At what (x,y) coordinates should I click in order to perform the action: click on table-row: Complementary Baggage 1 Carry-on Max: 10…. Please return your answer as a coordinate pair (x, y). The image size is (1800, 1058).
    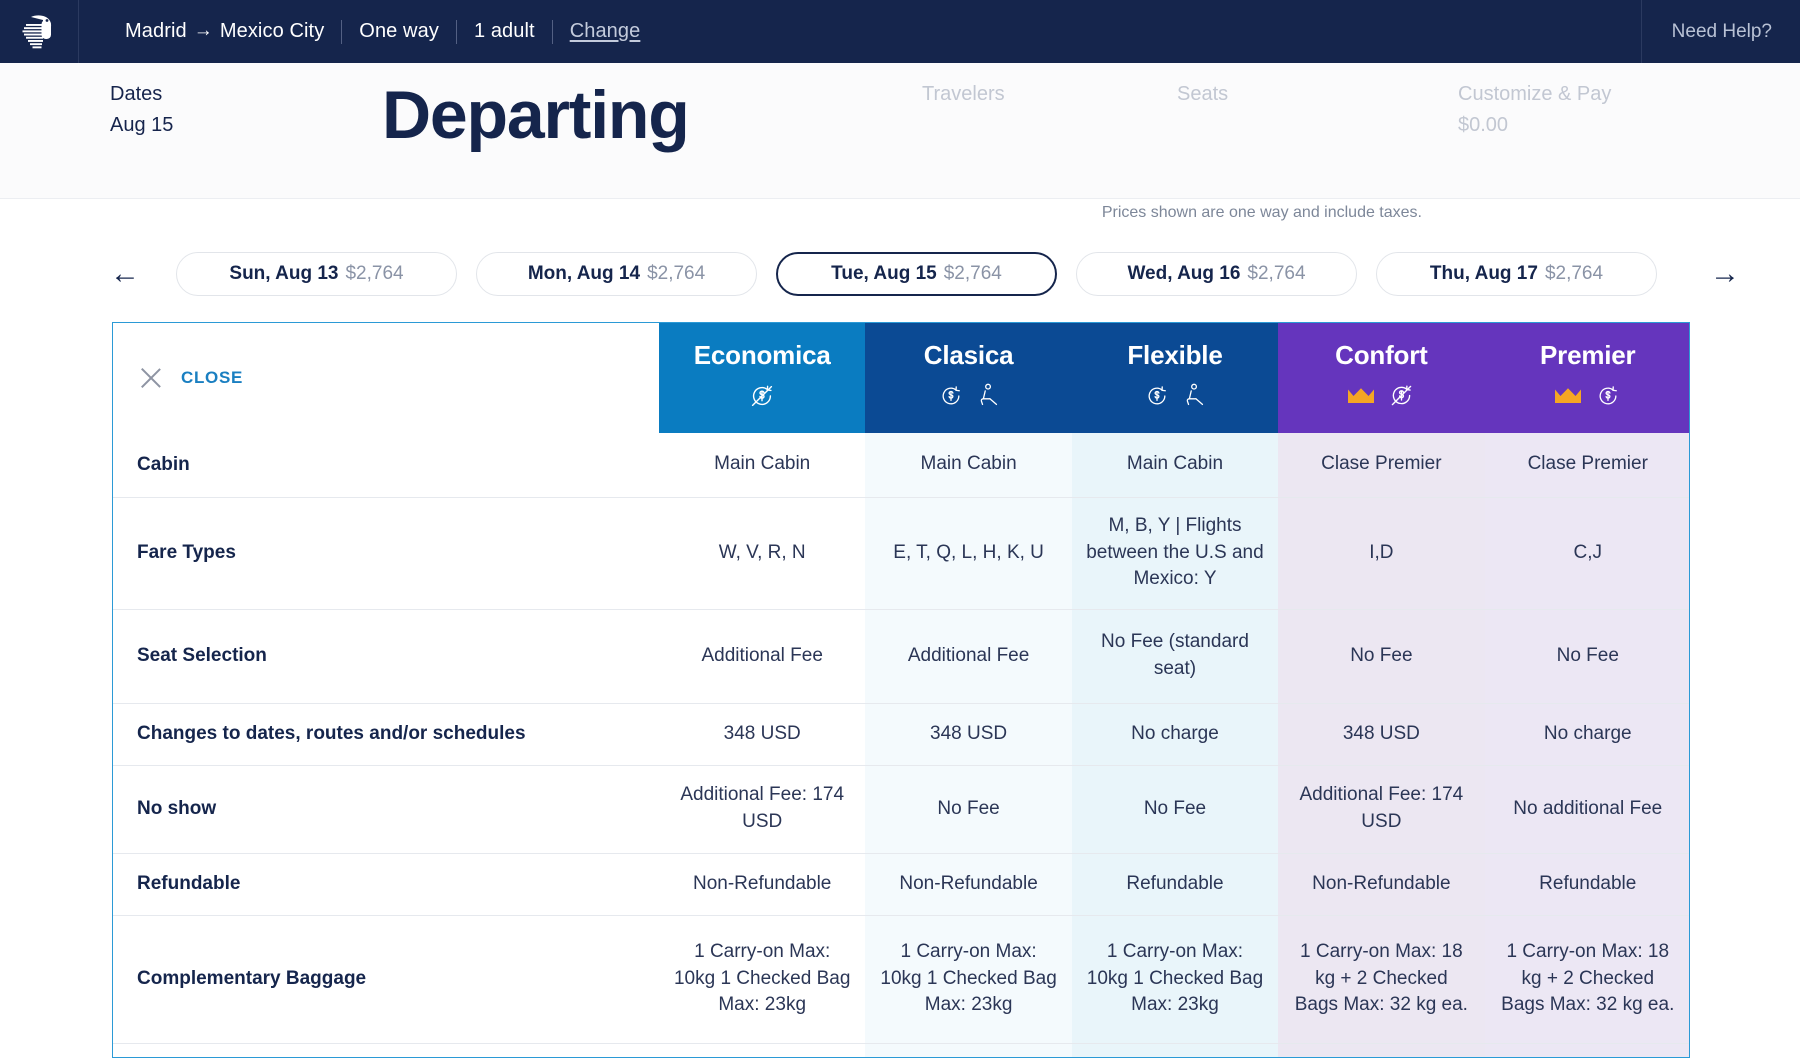
    Looking at the image, I should click on (901, 979).